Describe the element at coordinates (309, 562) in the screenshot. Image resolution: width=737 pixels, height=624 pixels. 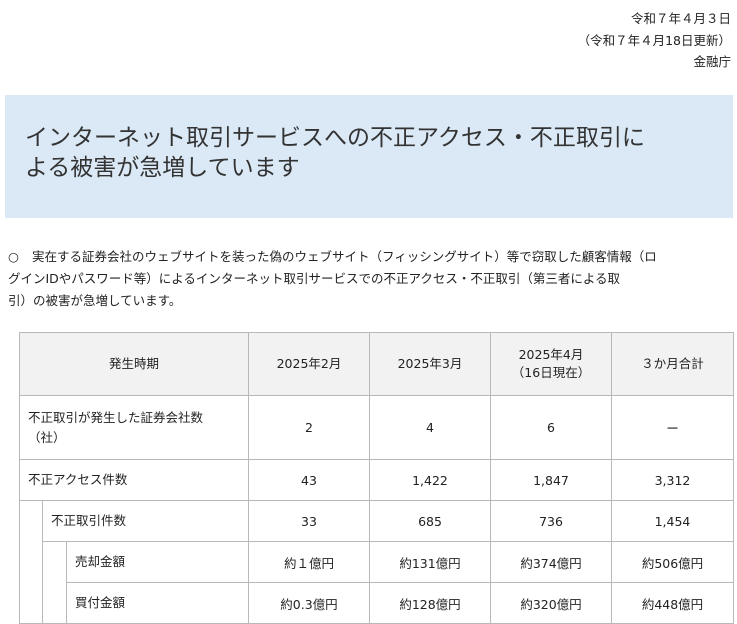
I see `table-cell: 約１億円` at that location.